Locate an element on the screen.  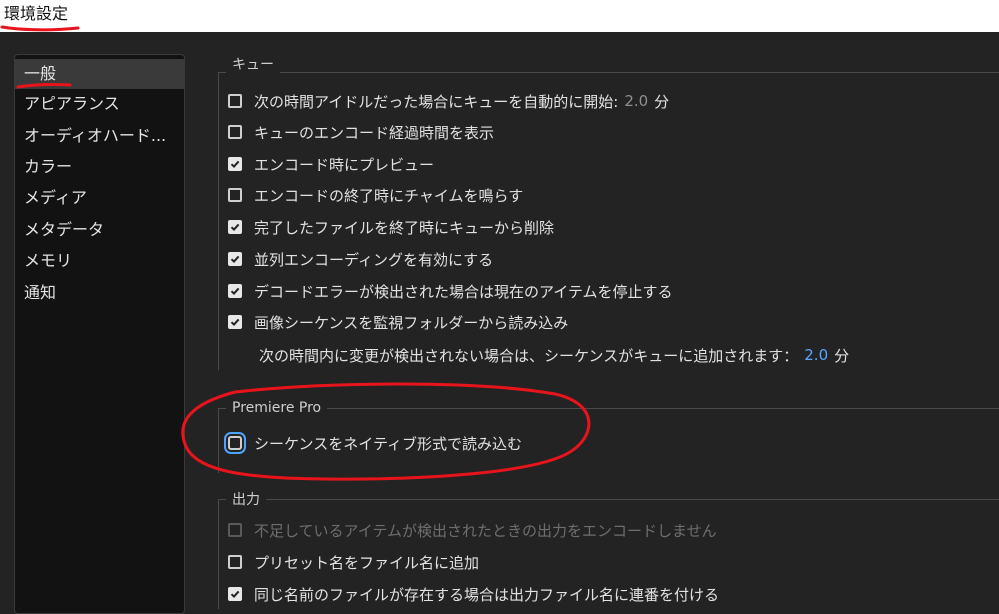
group-title: キュー is located at coordinates (253, 64).